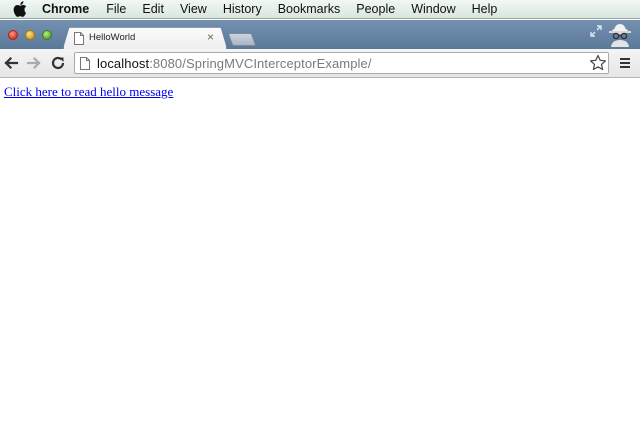  What do you see at coordinates (88, 92) in the screenshot?
I see `read-hello-message-link: Click here to read hello message` at bounding box center [88, 92].